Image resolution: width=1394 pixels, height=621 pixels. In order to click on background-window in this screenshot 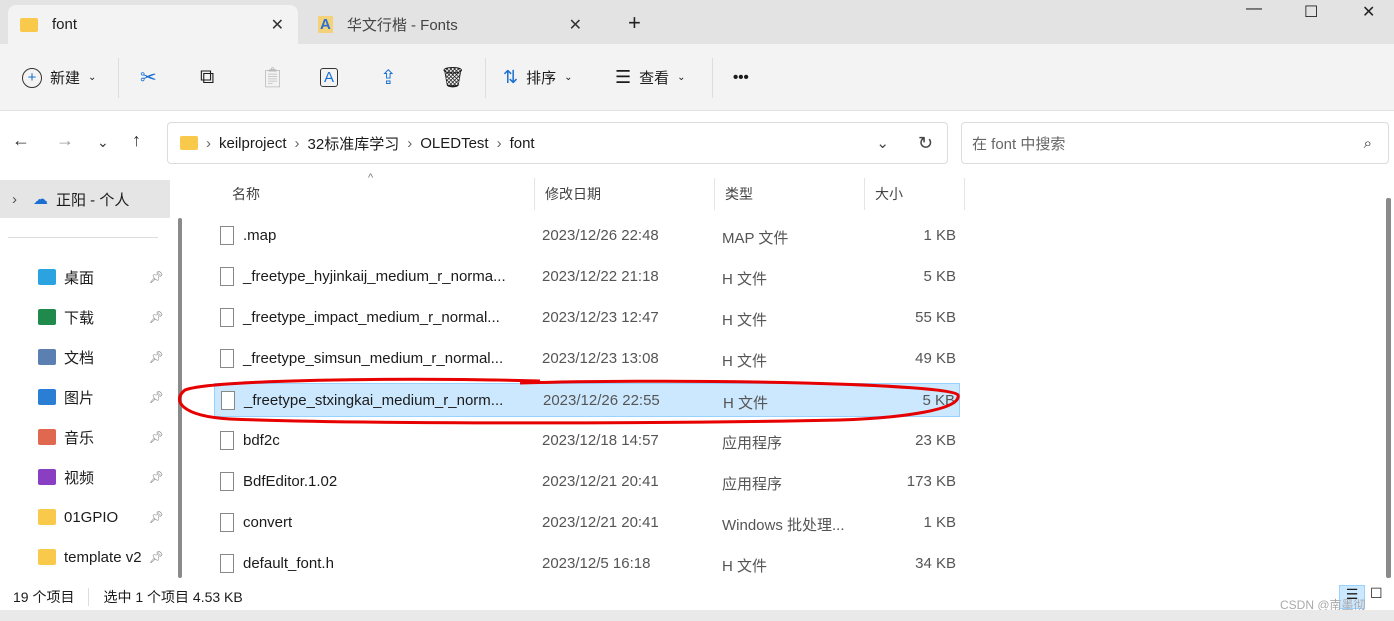, I will do `click(697, 615)`.